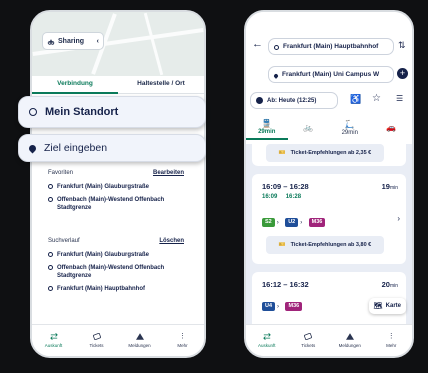 This screenshot has width=428, height=373. Describe the element at coordinates (266, 123) in the screenshot. I see `train-icon: 🚆` at that location.